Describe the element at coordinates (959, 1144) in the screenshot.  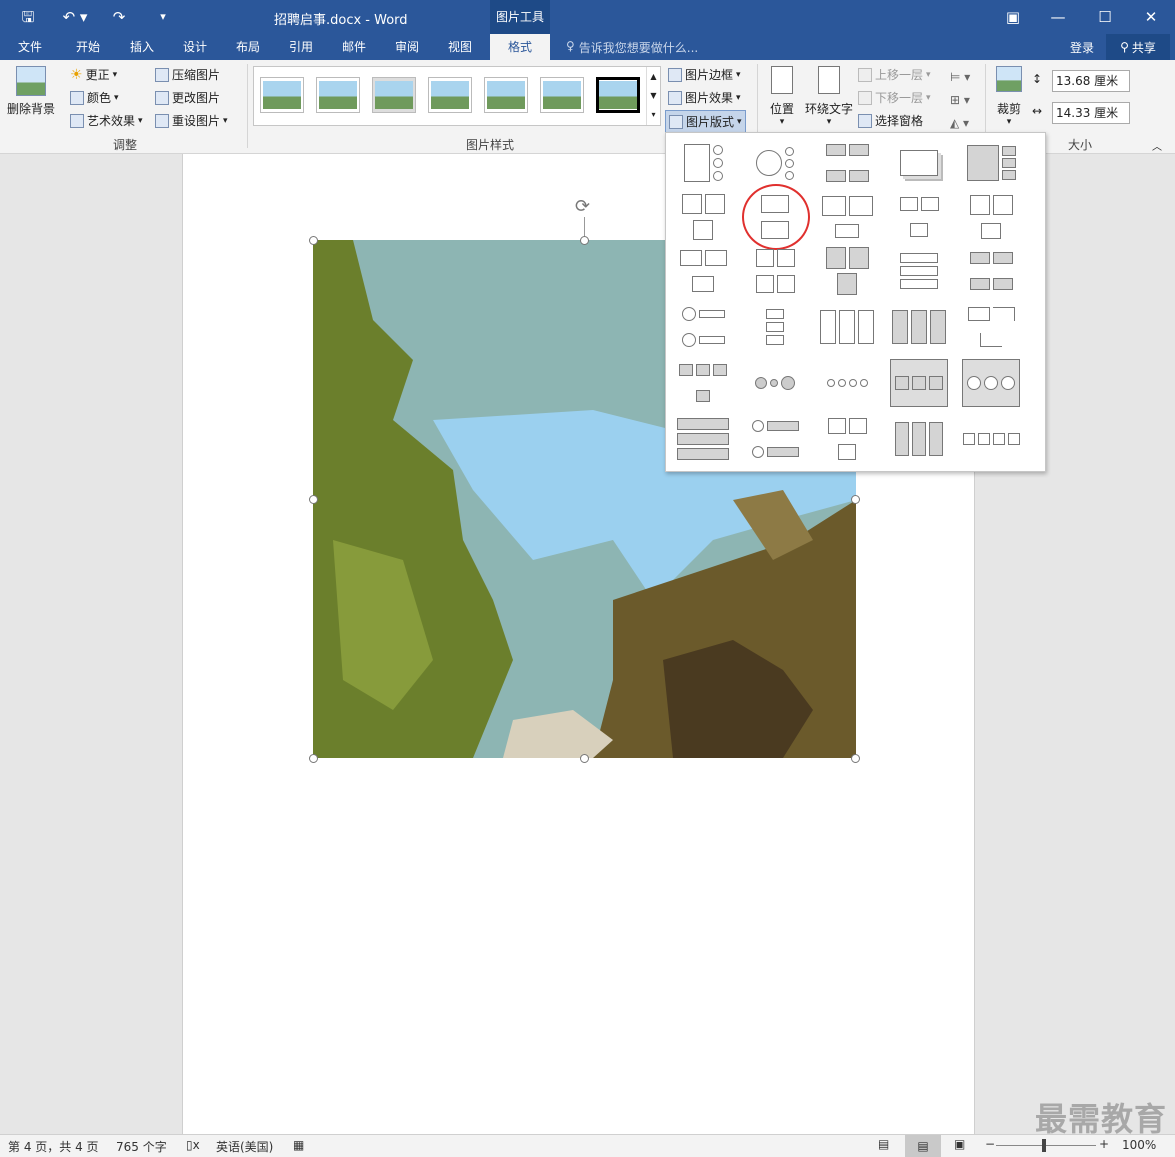
I see `web-layout-icon: ▣` at that location.